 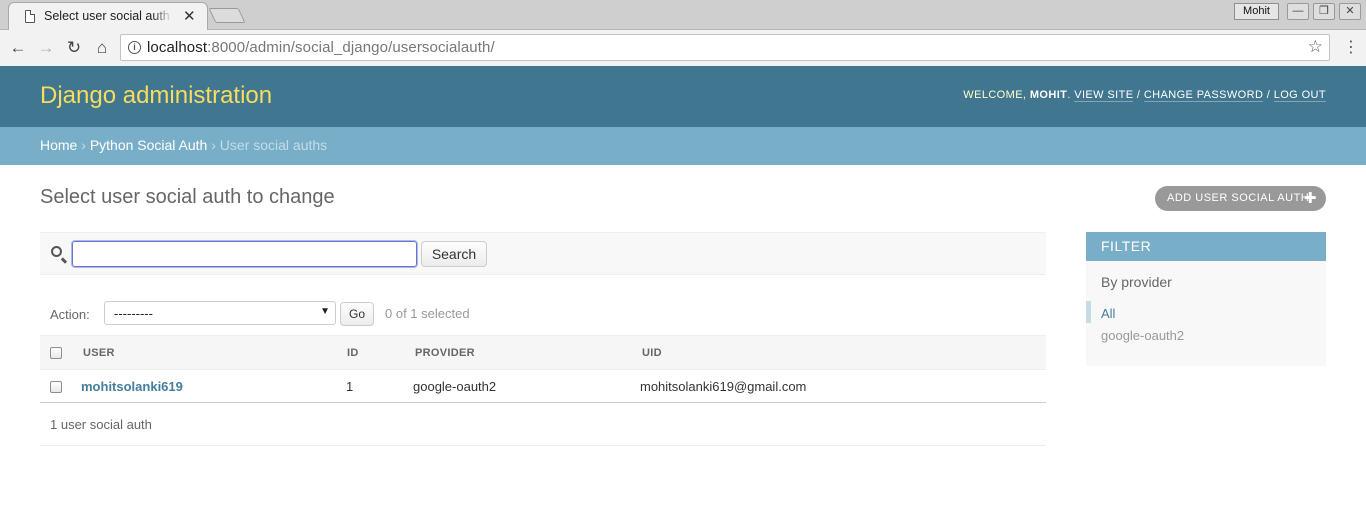 I want to click on forward-arrow-icon: →, so click(x=46, y=48).